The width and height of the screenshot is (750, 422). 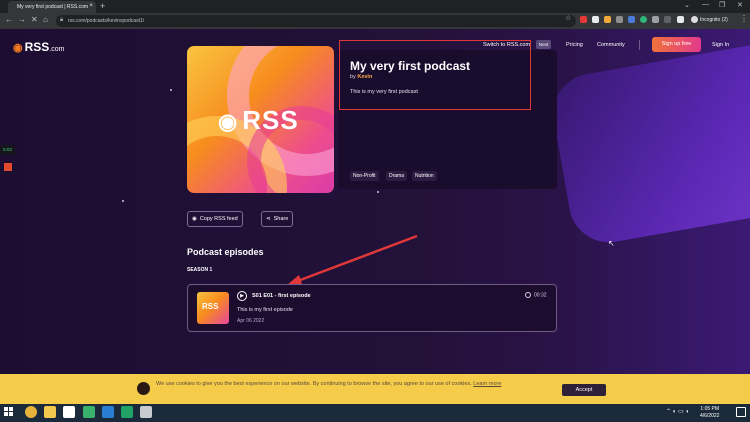 I want to click on episode-title: S01 E01 - first episode, so click(x=281, y=296).